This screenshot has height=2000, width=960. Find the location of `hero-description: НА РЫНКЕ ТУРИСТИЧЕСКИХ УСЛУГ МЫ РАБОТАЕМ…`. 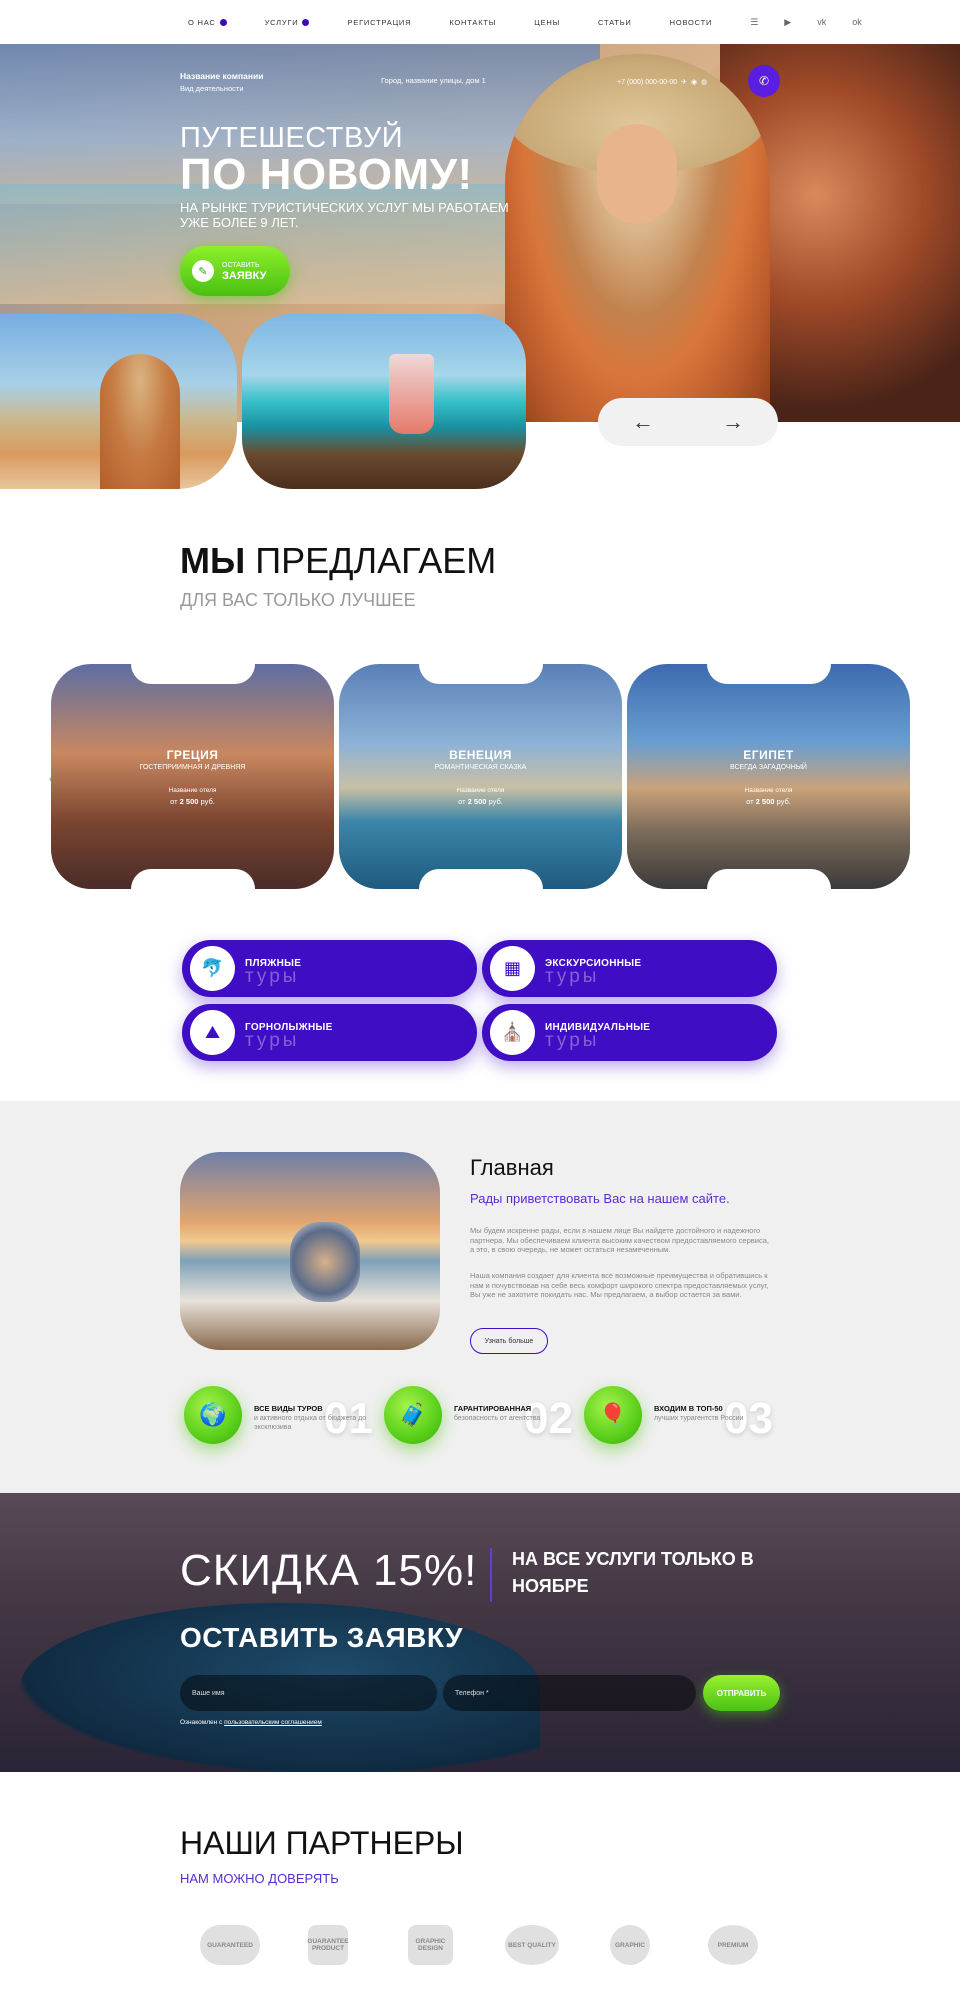

hero-description: НА РЫНКЕ ТУРИСТИЧЕСКИХ УСЛУГ МЫ РАБОТАЕМ… is located at coordinates (344, 215).